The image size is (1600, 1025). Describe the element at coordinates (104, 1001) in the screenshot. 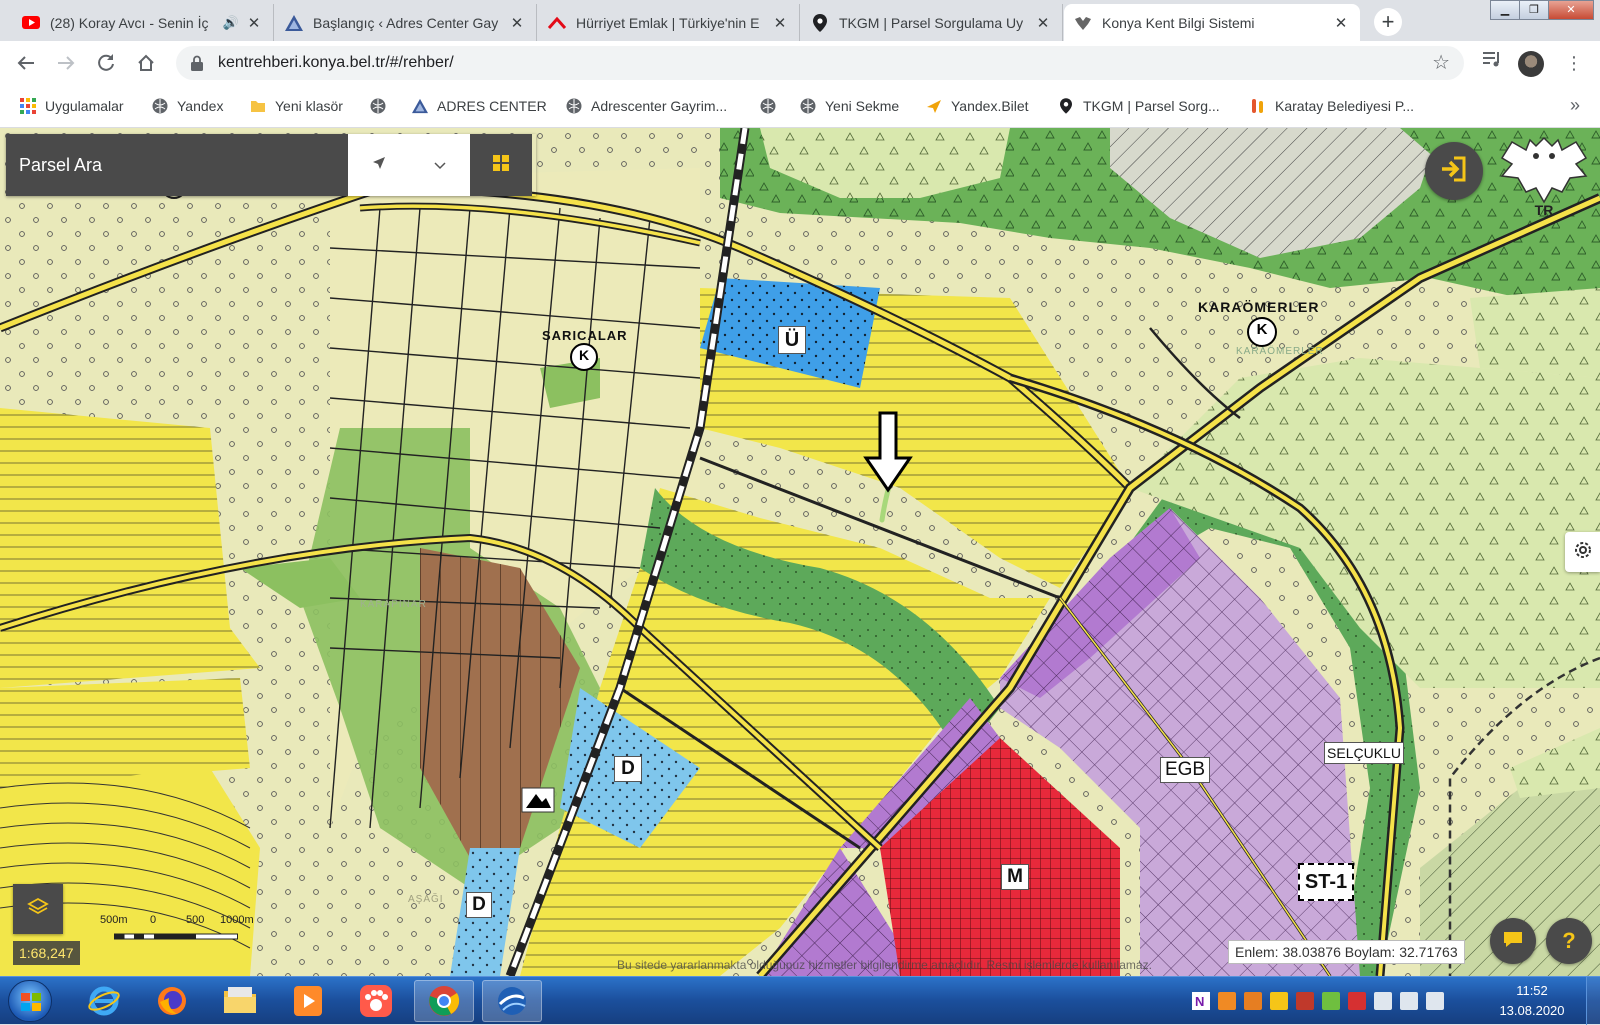

I see `internet-explorer-icon` at that location.